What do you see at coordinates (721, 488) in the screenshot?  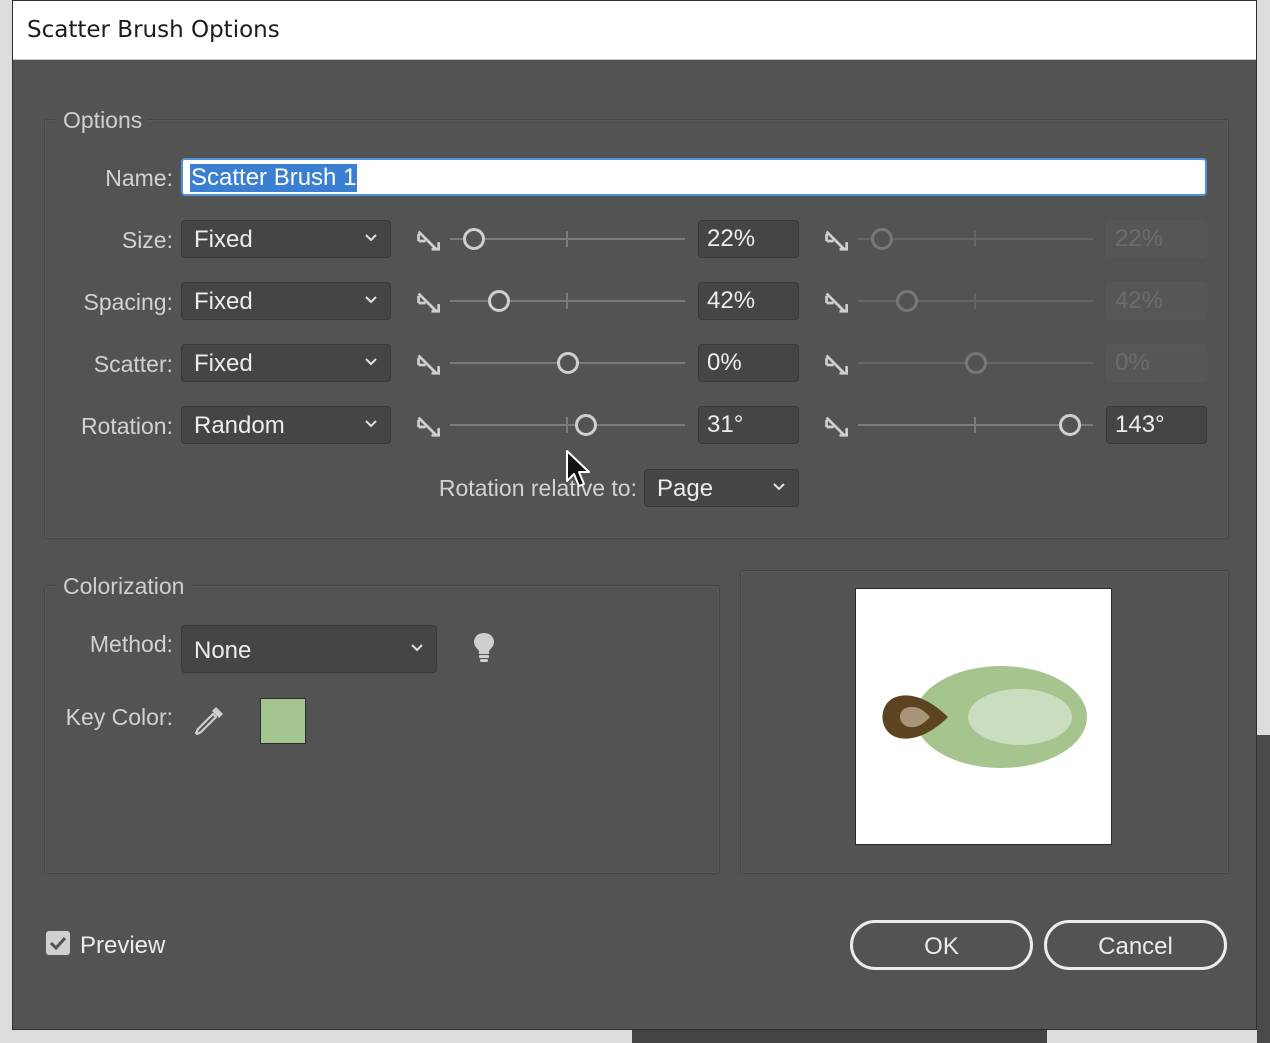 I see `rotation-relative-select: Page` at bounding box center [721, 488].